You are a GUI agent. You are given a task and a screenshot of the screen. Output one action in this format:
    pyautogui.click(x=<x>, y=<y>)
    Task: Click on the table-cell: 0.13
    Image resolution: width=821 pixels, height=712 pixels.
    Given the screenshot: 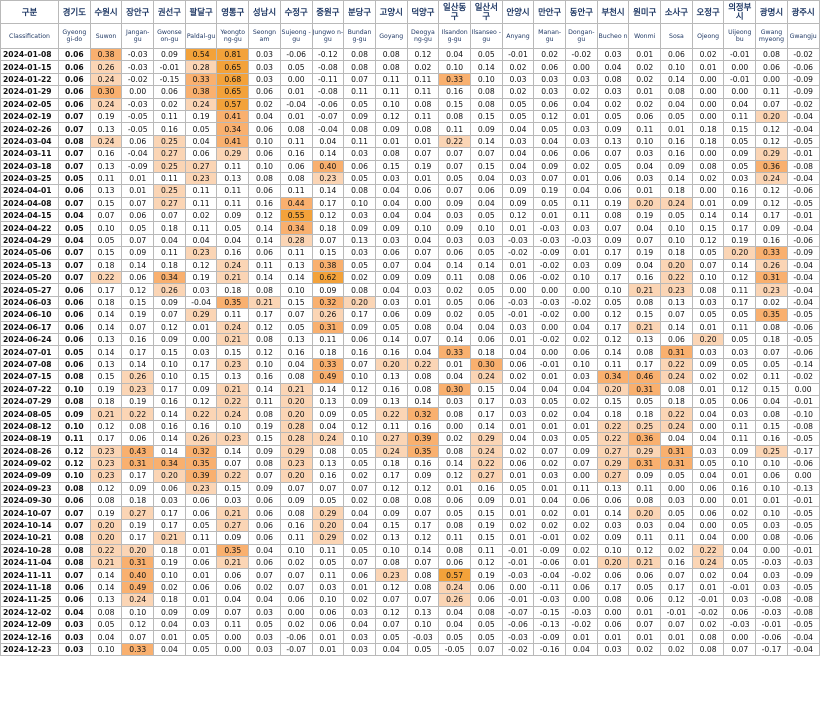 What is the action you would take?
    pyautogui.click(x=328, y=401)
    